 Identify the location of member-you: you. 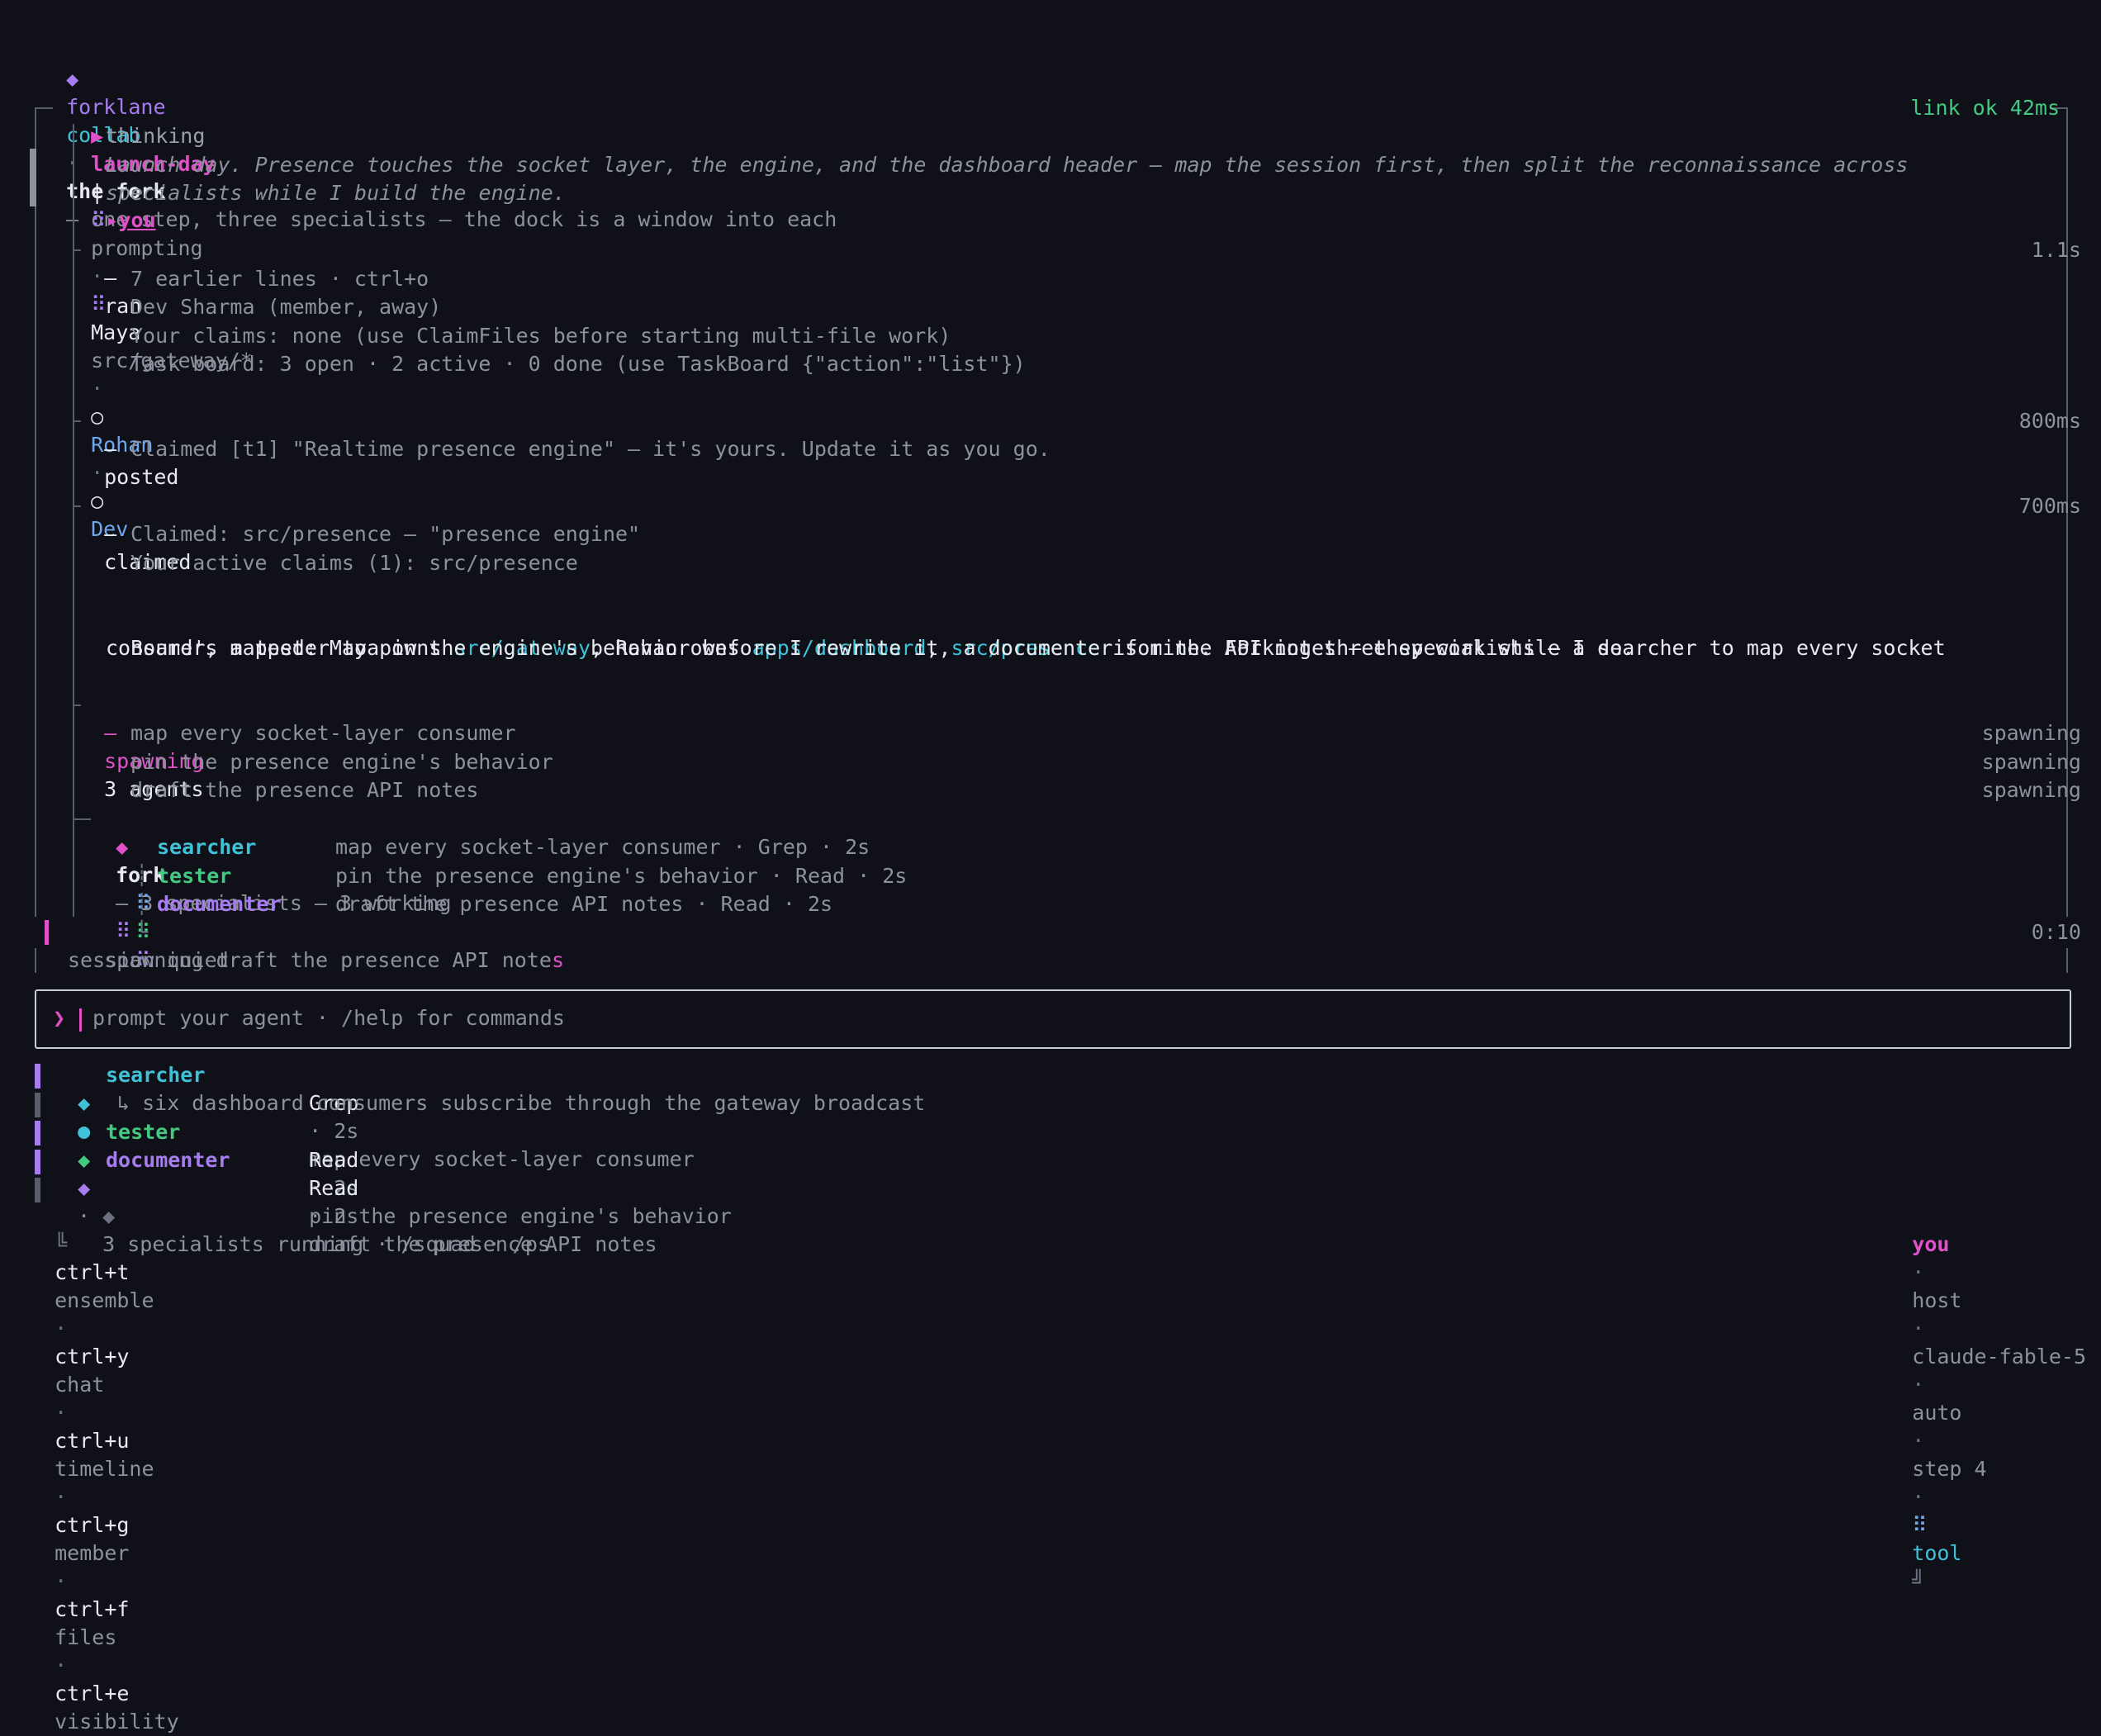
(136, 220).